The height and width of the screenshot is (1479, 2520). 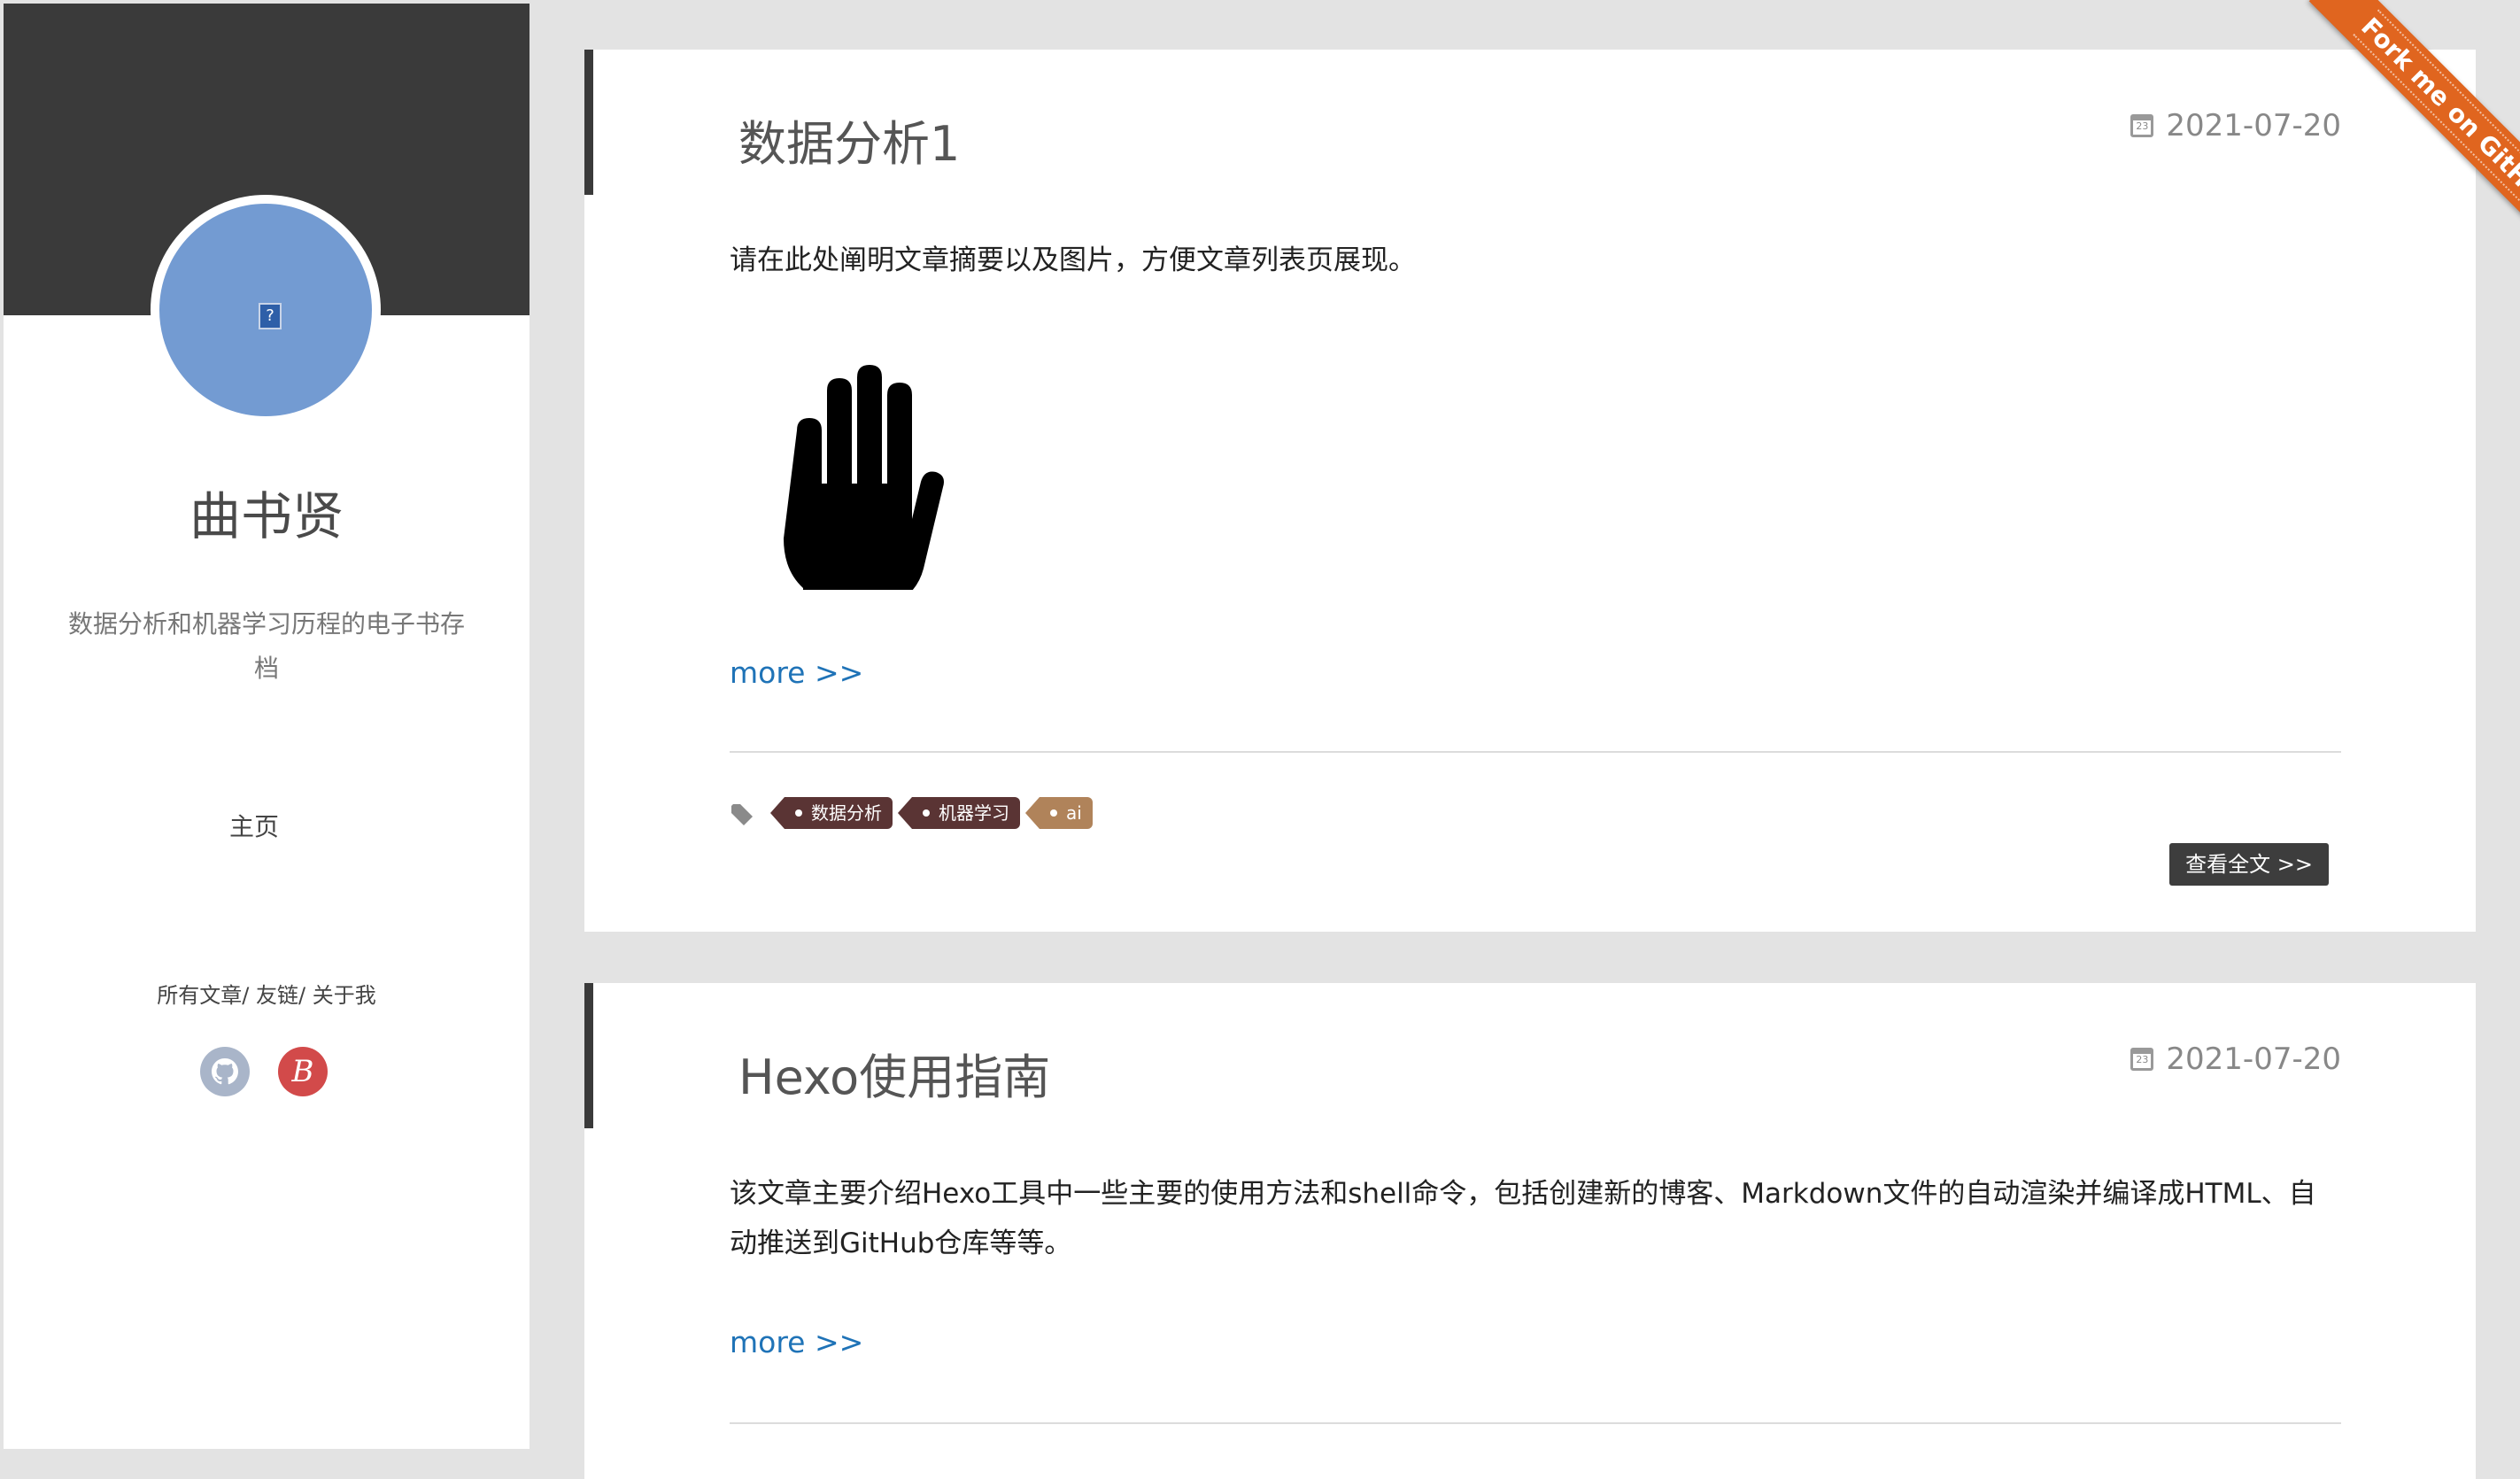 I want to click on author-name: 曲书贤, so click(x=266, y=516).